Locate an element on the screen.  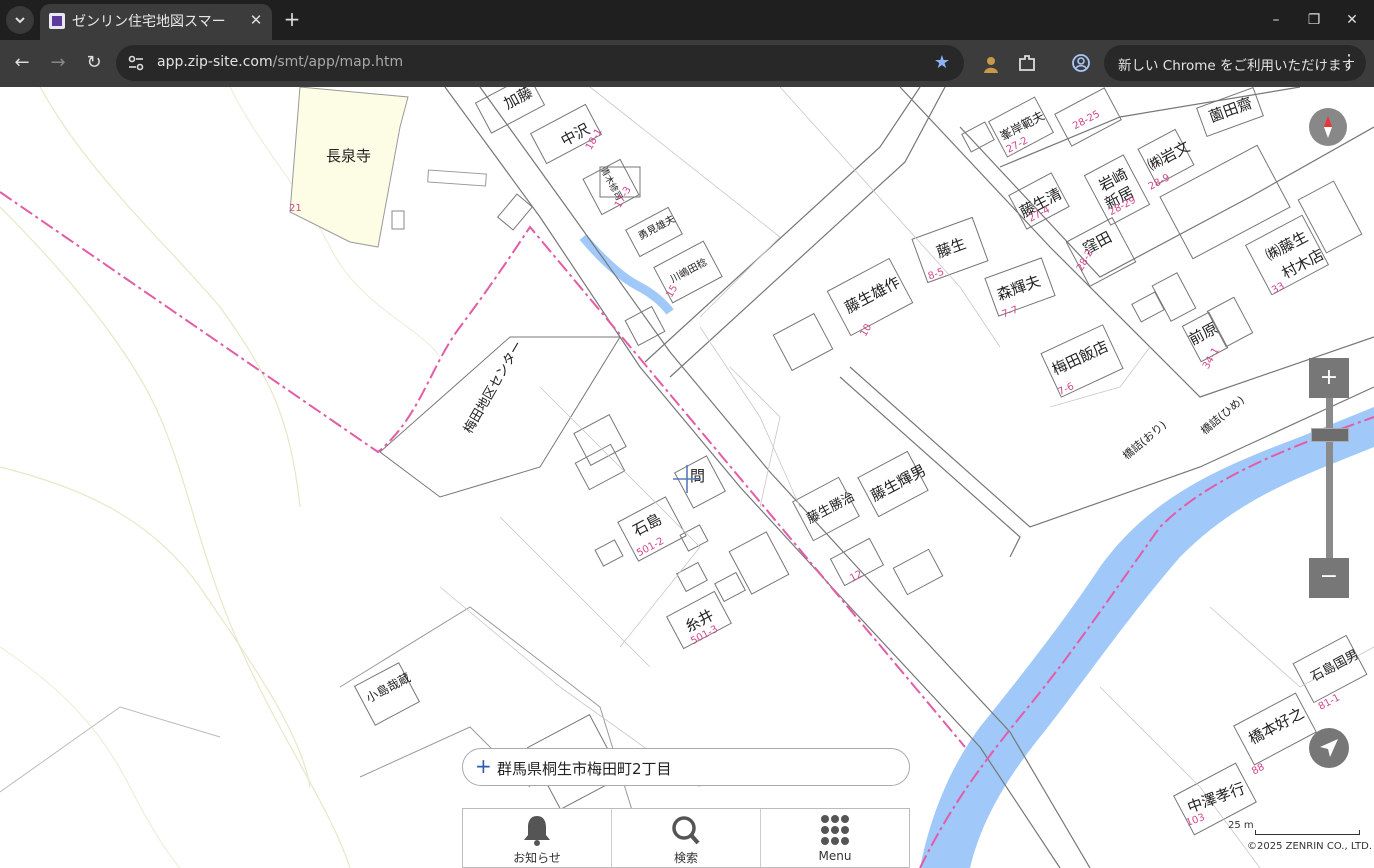
bell-icon is located at coordinates (537, 831).